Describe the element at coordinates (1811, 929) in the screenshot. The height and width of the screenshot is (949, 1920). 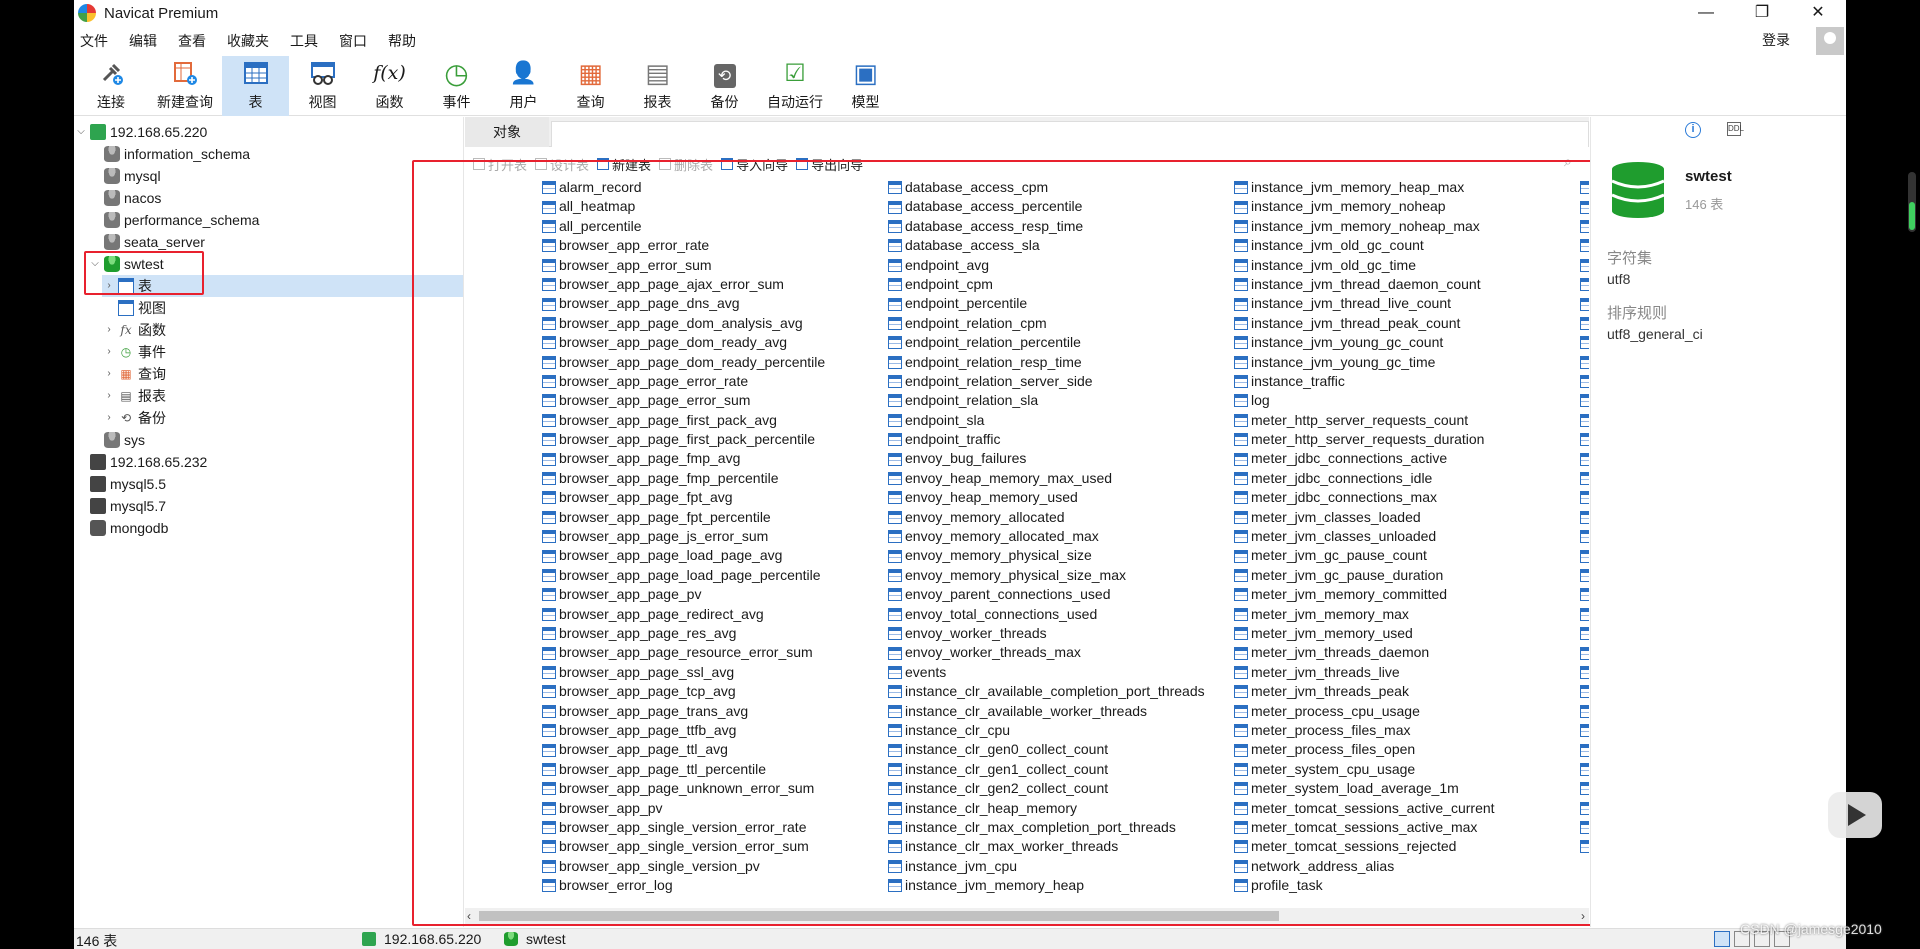
I see `watermark: CSDN @jamesge2010` at that location.